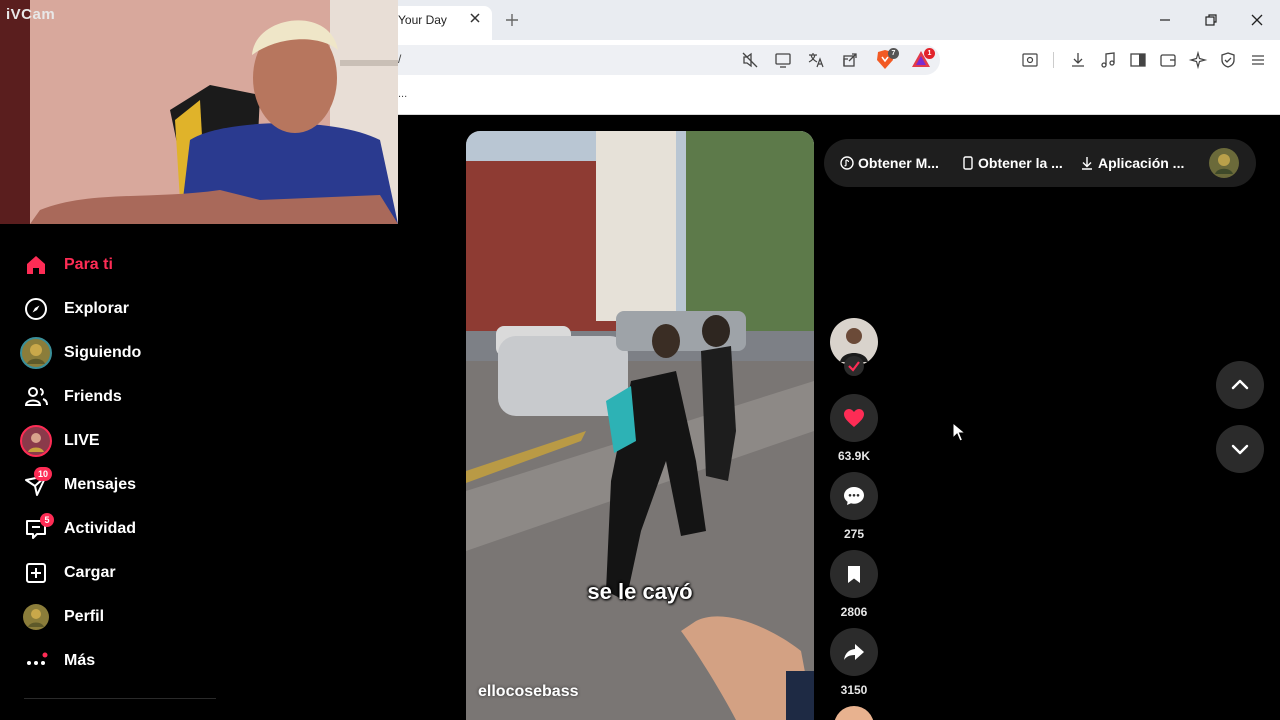 This screenshot has width=1280, height=720. What do you see at coordinates (90, 572) in the screenshot?
I see `sidebar-item-label: Cargar` at bounding box center [90, 572].